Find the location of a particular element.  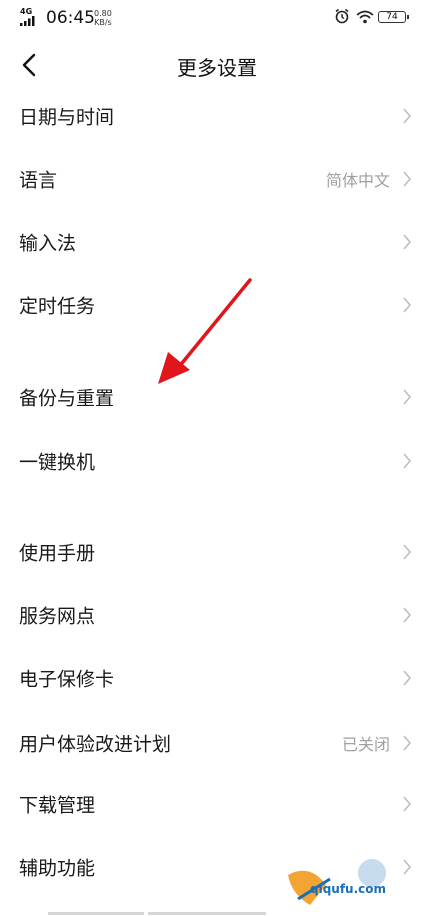

settings-row-label: 用户体验改进计划 is located at coordinates (95, 744).